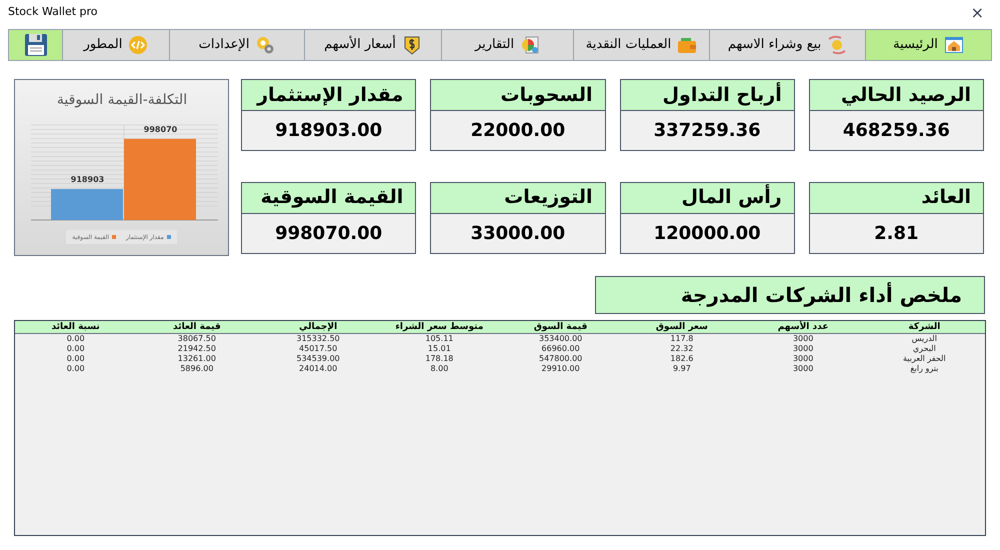 This screenshot has width=1000, height=550. What do you see at coordinates (518, 95) in the screenshot?
I see `card-label: السحوبات` at bounding box center [518, 95].